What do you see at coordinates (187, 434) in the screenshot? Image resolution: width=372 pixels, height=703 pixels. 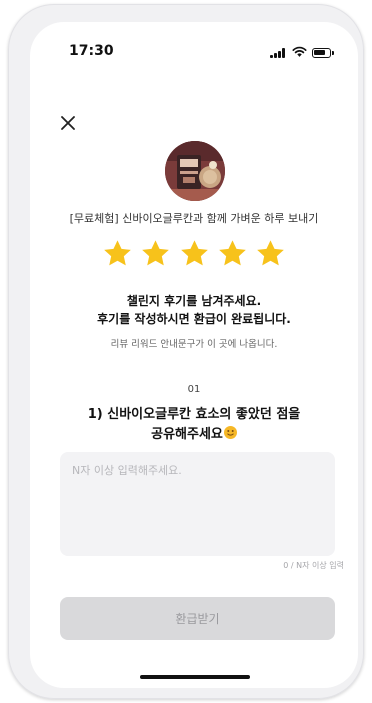 I see `question-title-text: 공유해주세요` at bounding box center [187, 434].